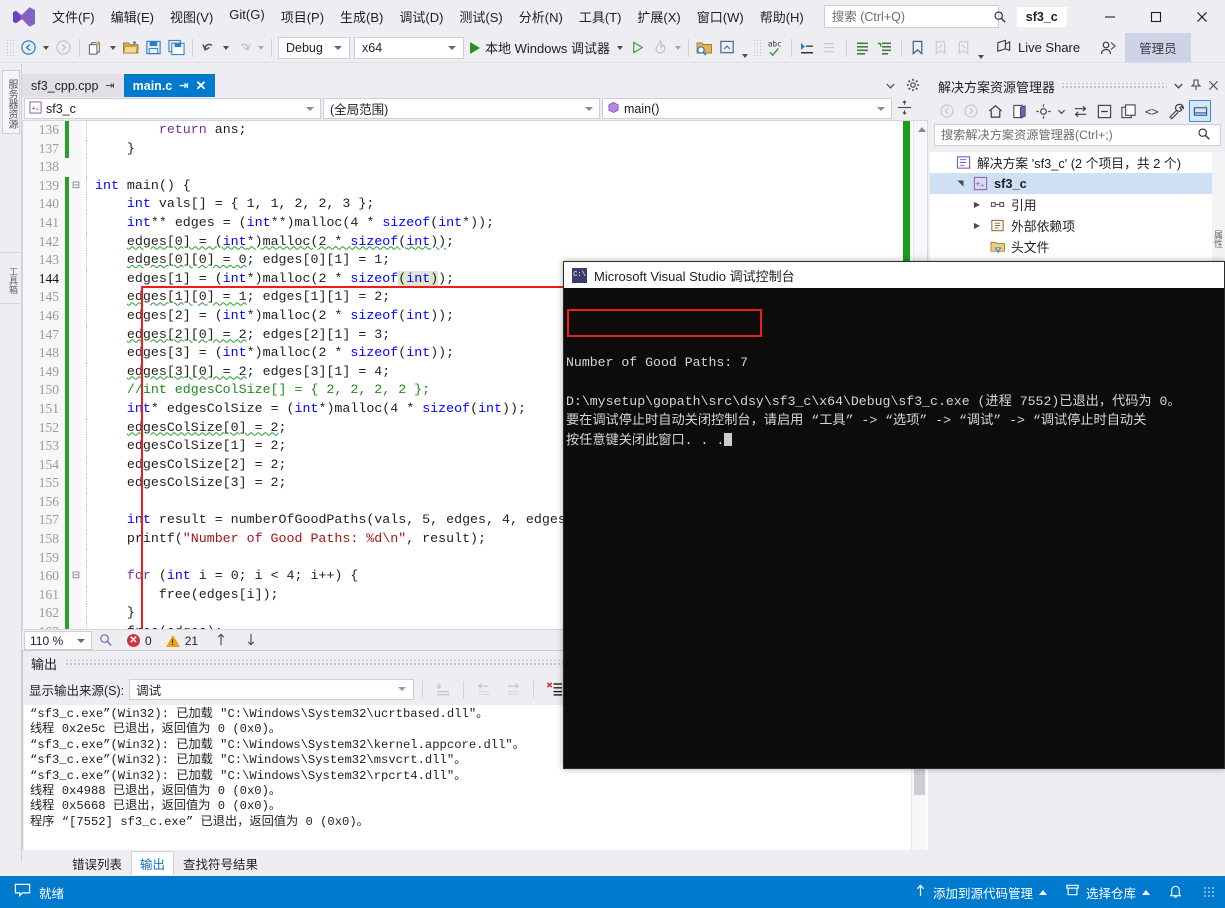 The width and height of the screenshot is (1225, 908). I want to click on tree-node-1: ◢ + + sf3_c, so click(1077, 183).